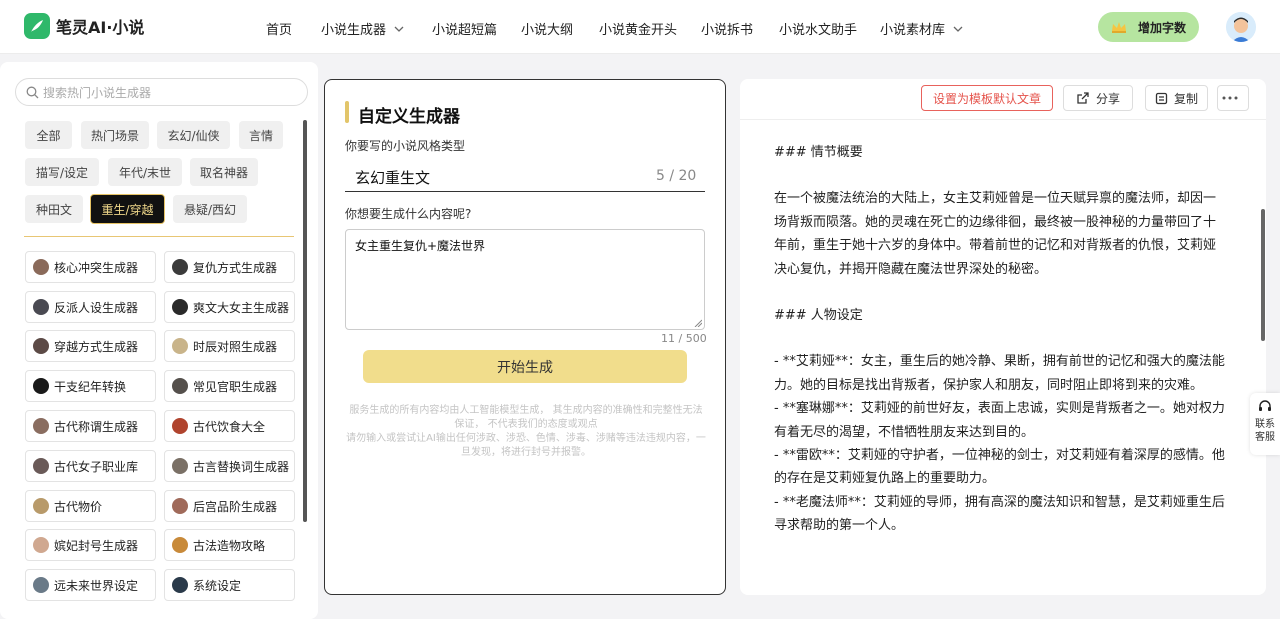 This screenshot has width=1280, height=619. Describe the element at coordinates (90, 307) in the screenshot. I see `generator-card: 反派人设生成器` at that location.